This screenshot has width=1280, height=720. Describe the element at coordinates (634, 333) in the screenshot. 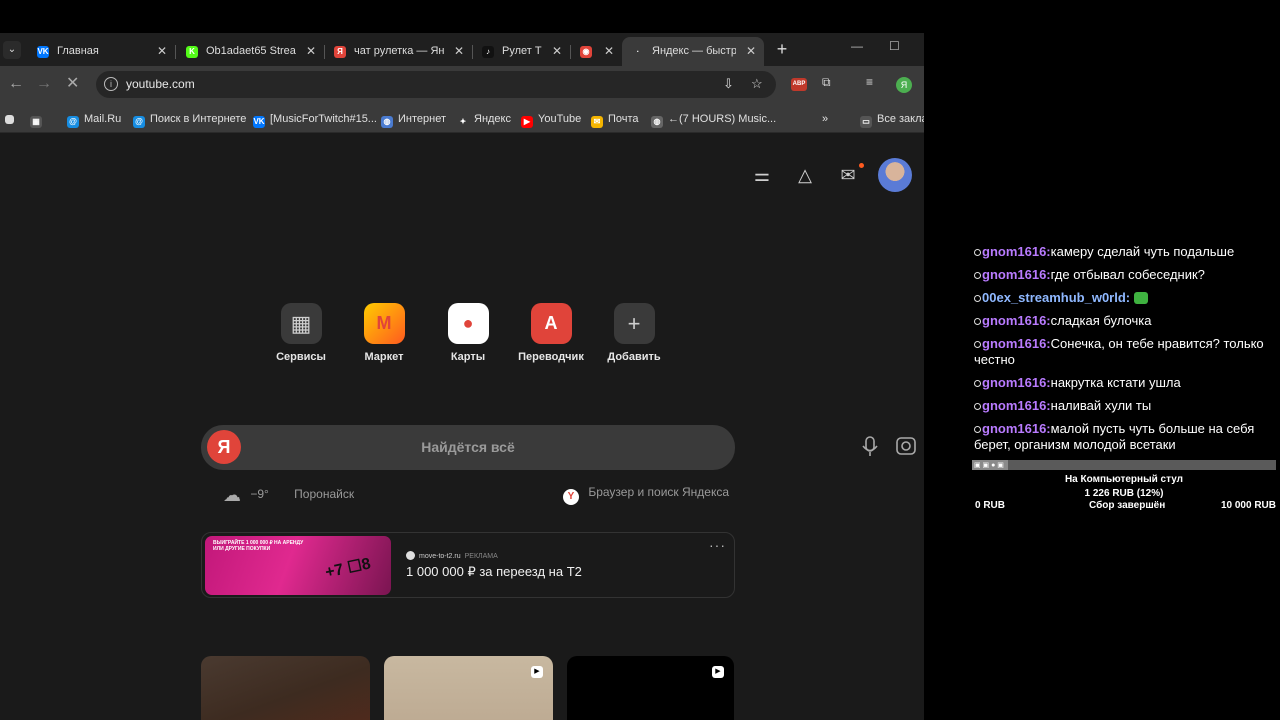

I see `service-tile: + Добавить` at that location.